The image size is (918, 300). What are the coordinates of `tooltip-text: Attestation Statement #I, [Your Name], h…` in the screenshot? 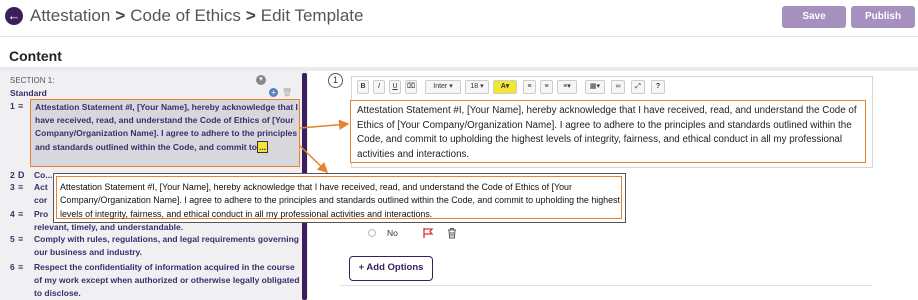 It's located at (340, 200).